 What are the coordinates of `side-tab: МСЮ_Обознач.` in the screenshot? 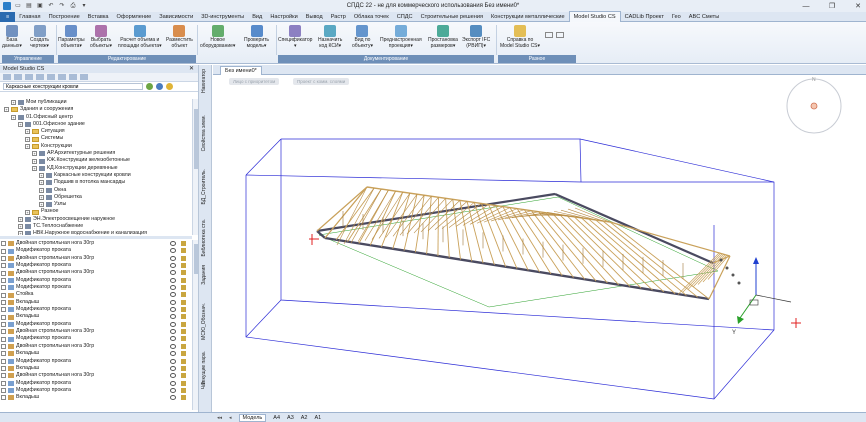 It's located at (205, 321).